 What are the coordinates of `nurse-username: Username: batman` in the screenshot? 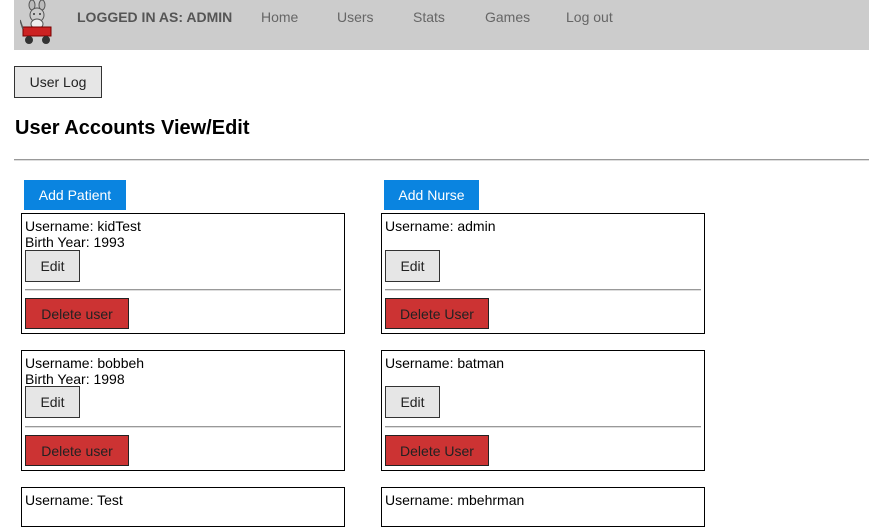 It's located at (445, 363).